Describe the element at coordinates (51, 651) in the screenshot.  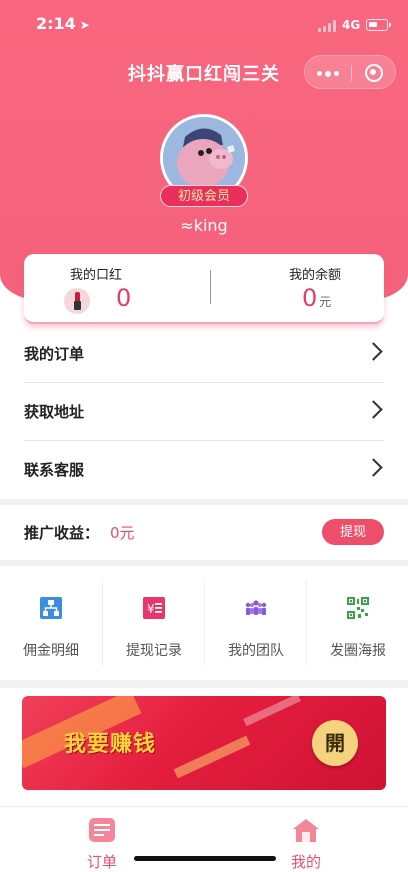
I see `grid-item-label: 佣金明细` at that location.